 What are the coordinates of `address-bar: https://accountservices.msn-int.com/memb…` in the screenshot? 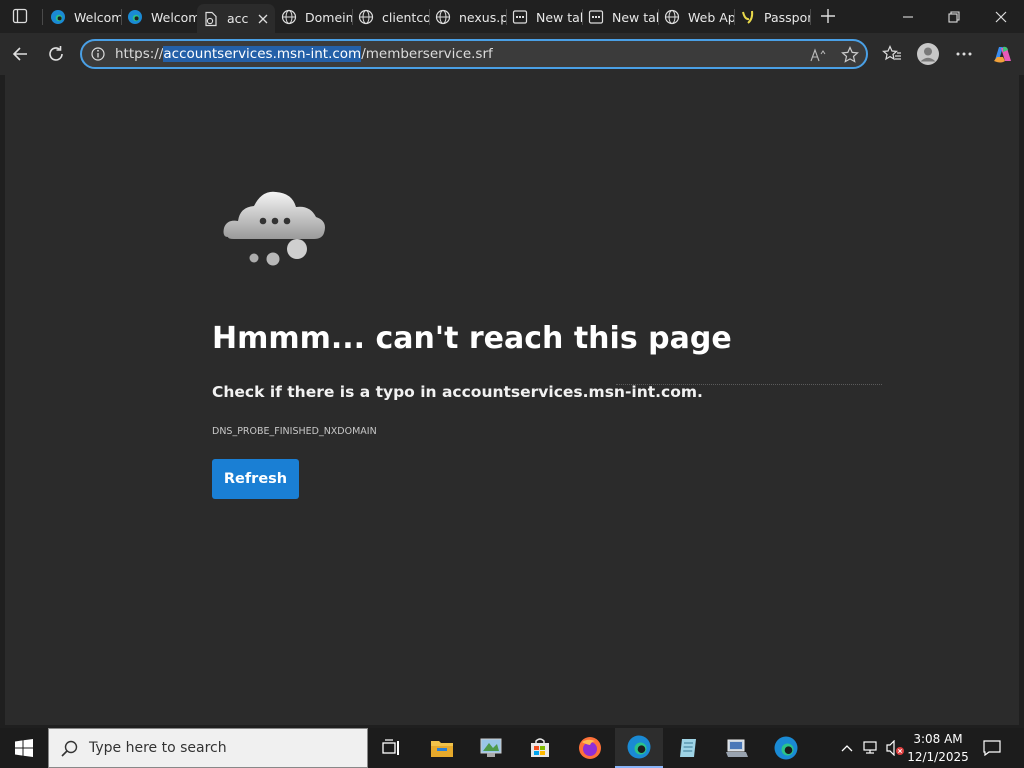 It's located at (474, 54).